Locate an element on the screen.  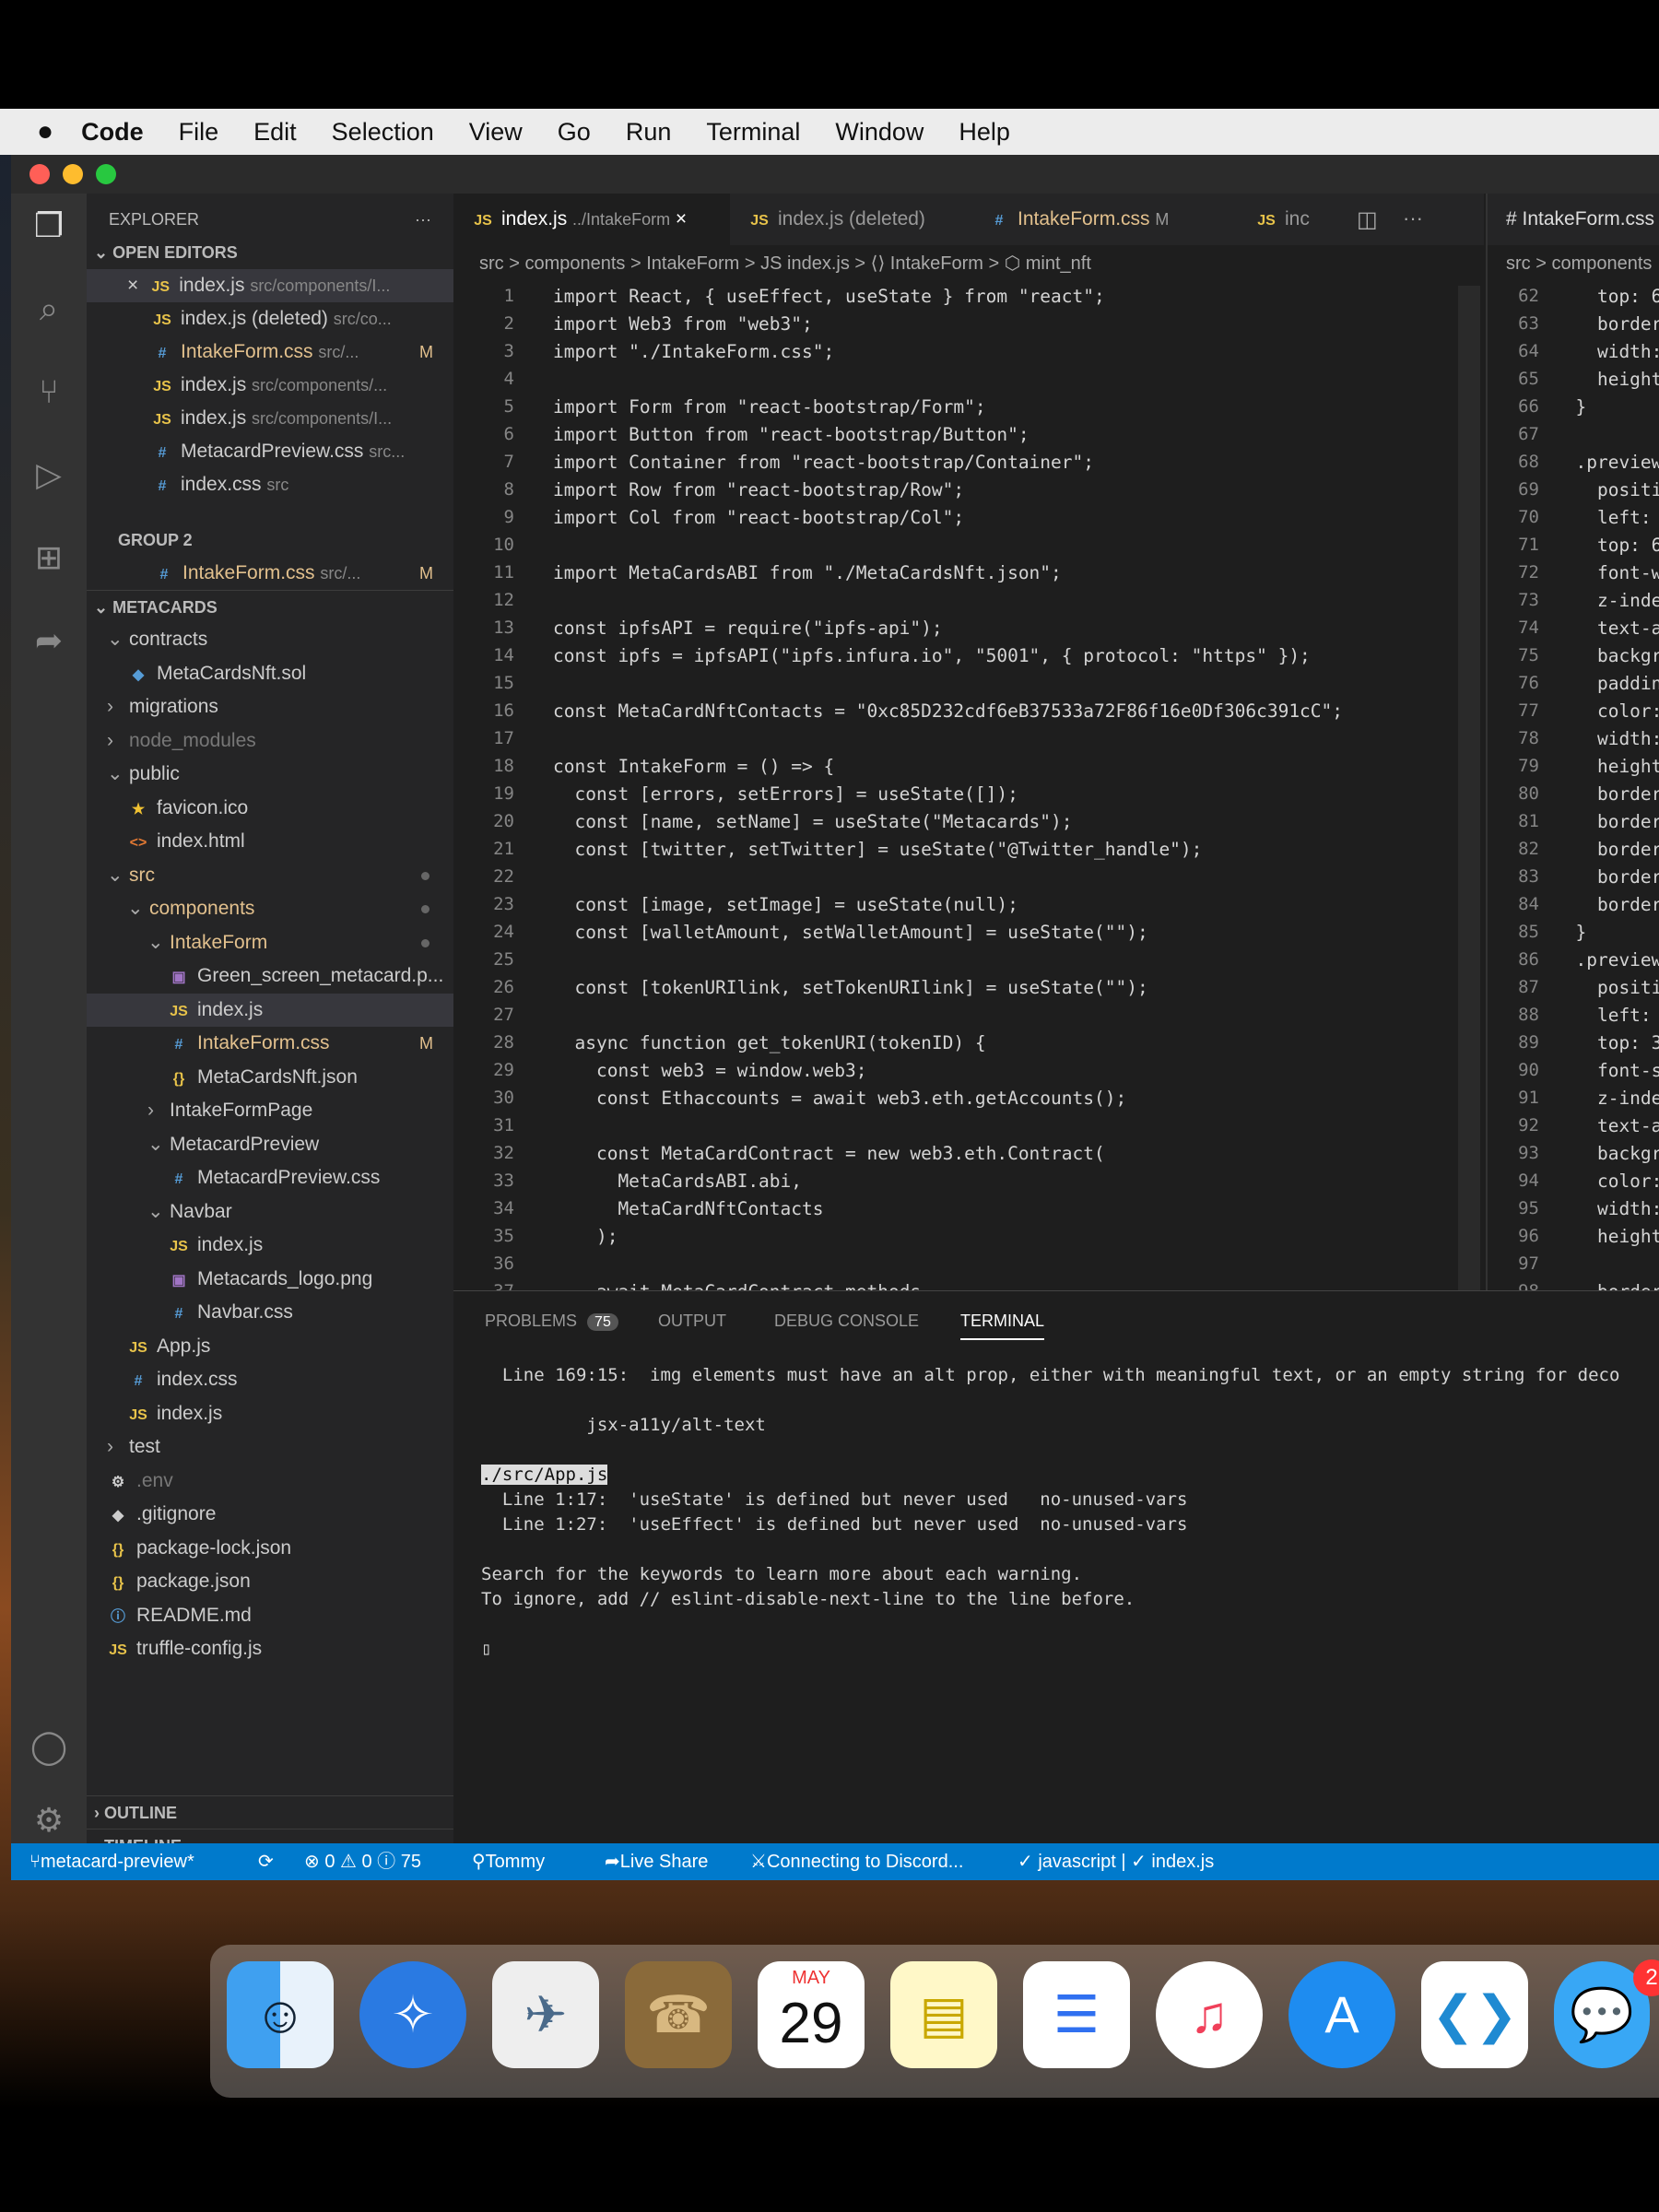
tree-item: › test is located at coordinates (270, 1447).